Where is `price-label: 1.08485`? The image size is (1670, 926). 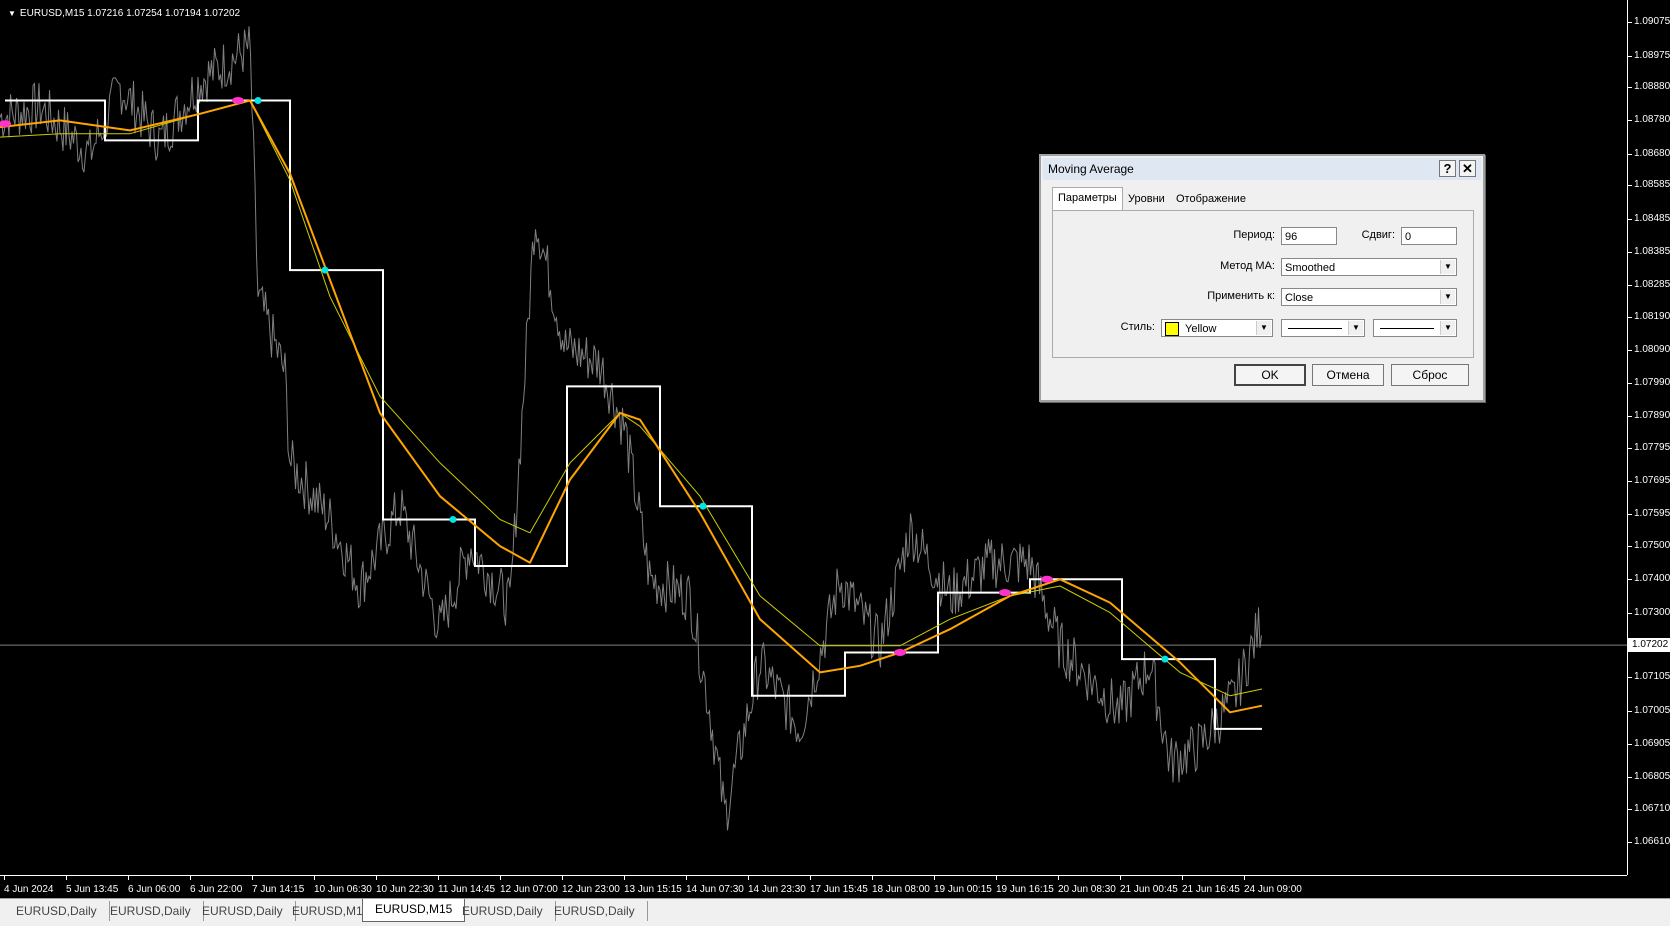 price-label: 1.08485 is located at coordinates (1652, 218).